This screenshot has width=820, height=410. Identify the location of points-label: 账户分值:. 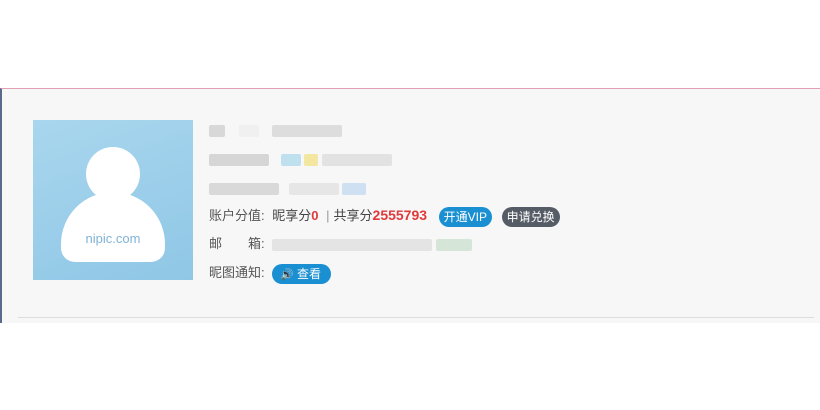
(237, 215).